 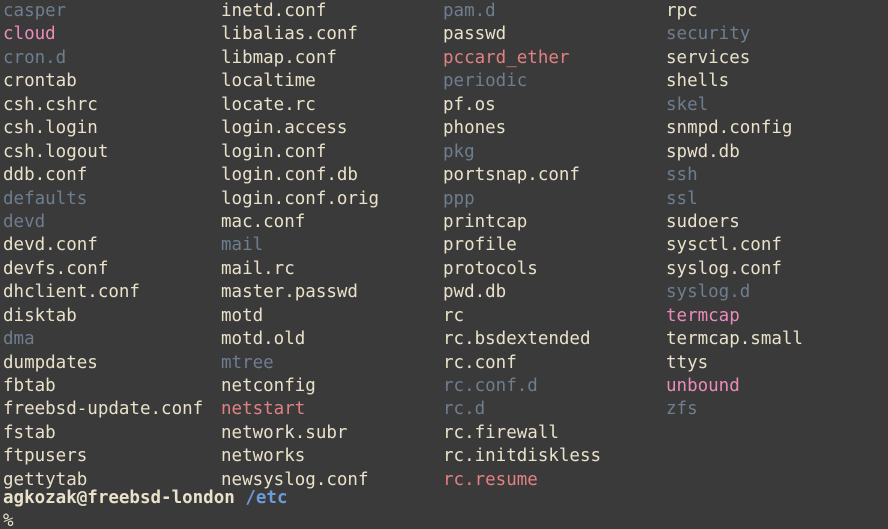 I want to click on ls-entry: cloud, so click(x=29, y=34).